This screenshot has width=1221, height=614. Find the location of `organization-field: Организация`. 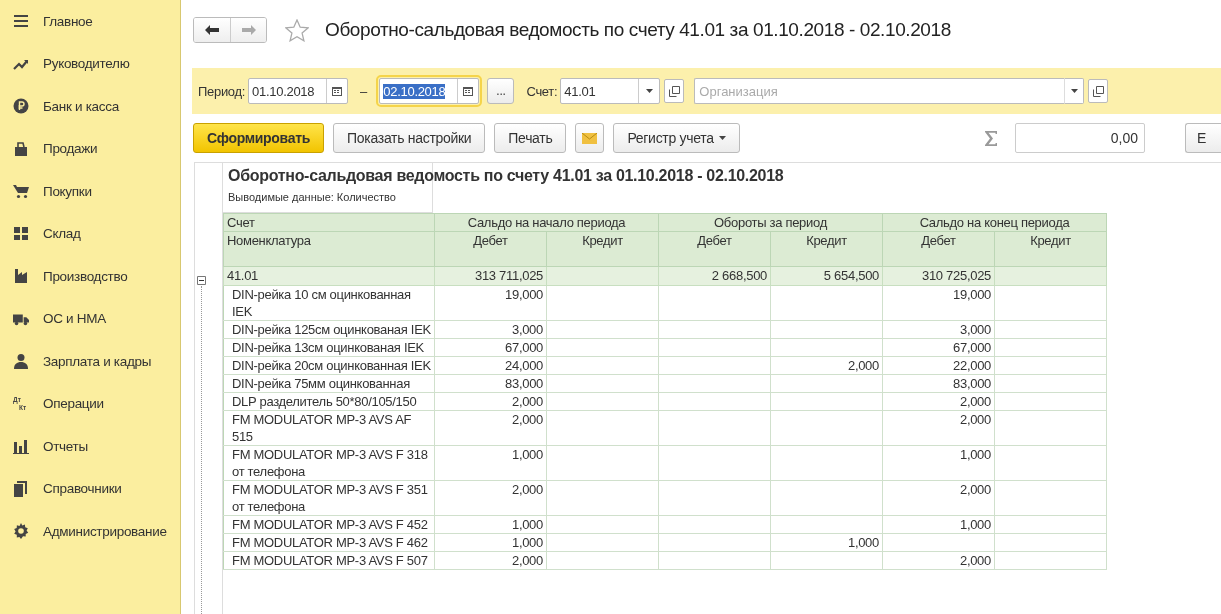

organization-field: Организация is located at coordinates (879, 91).